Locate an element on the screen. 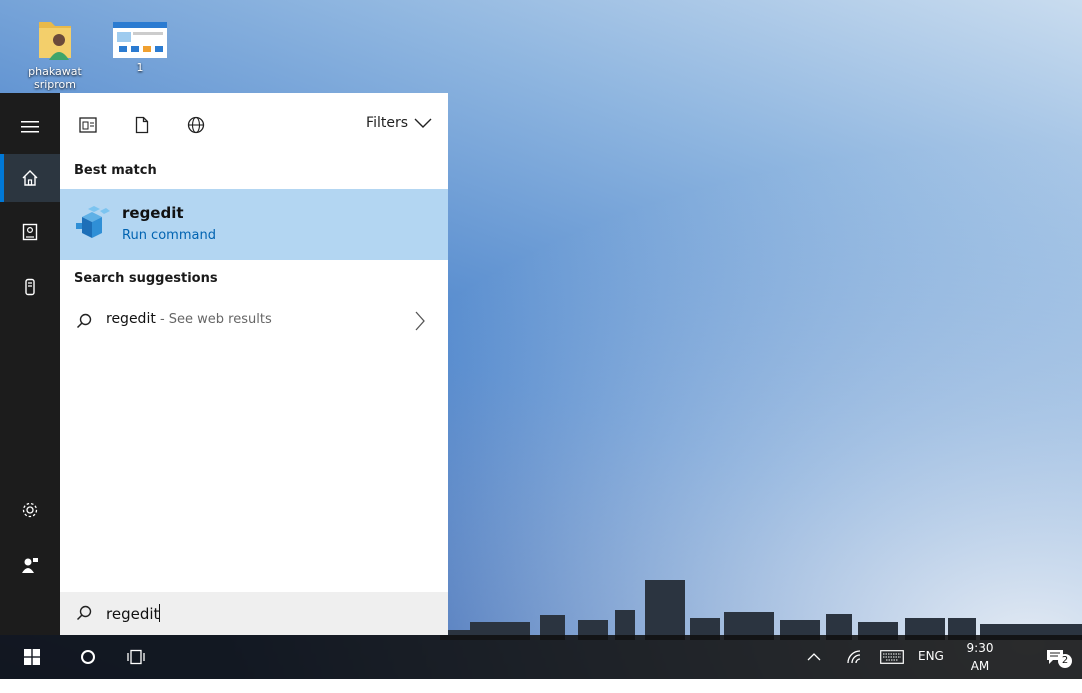 This screenshot has height=693, width=1082. task-view-icon is located at coordinates (136, 657).